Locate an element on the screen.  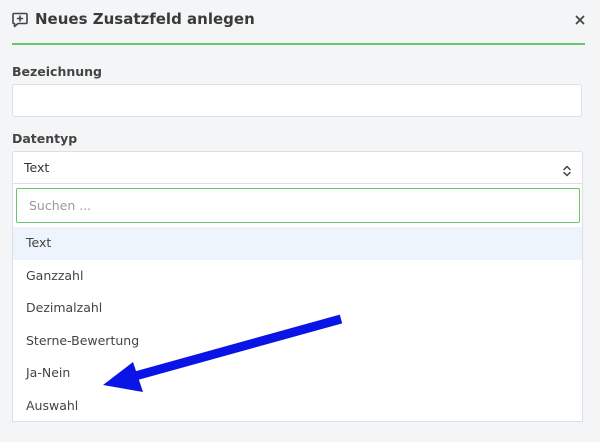
name-input is located at coordinates (297, 100).